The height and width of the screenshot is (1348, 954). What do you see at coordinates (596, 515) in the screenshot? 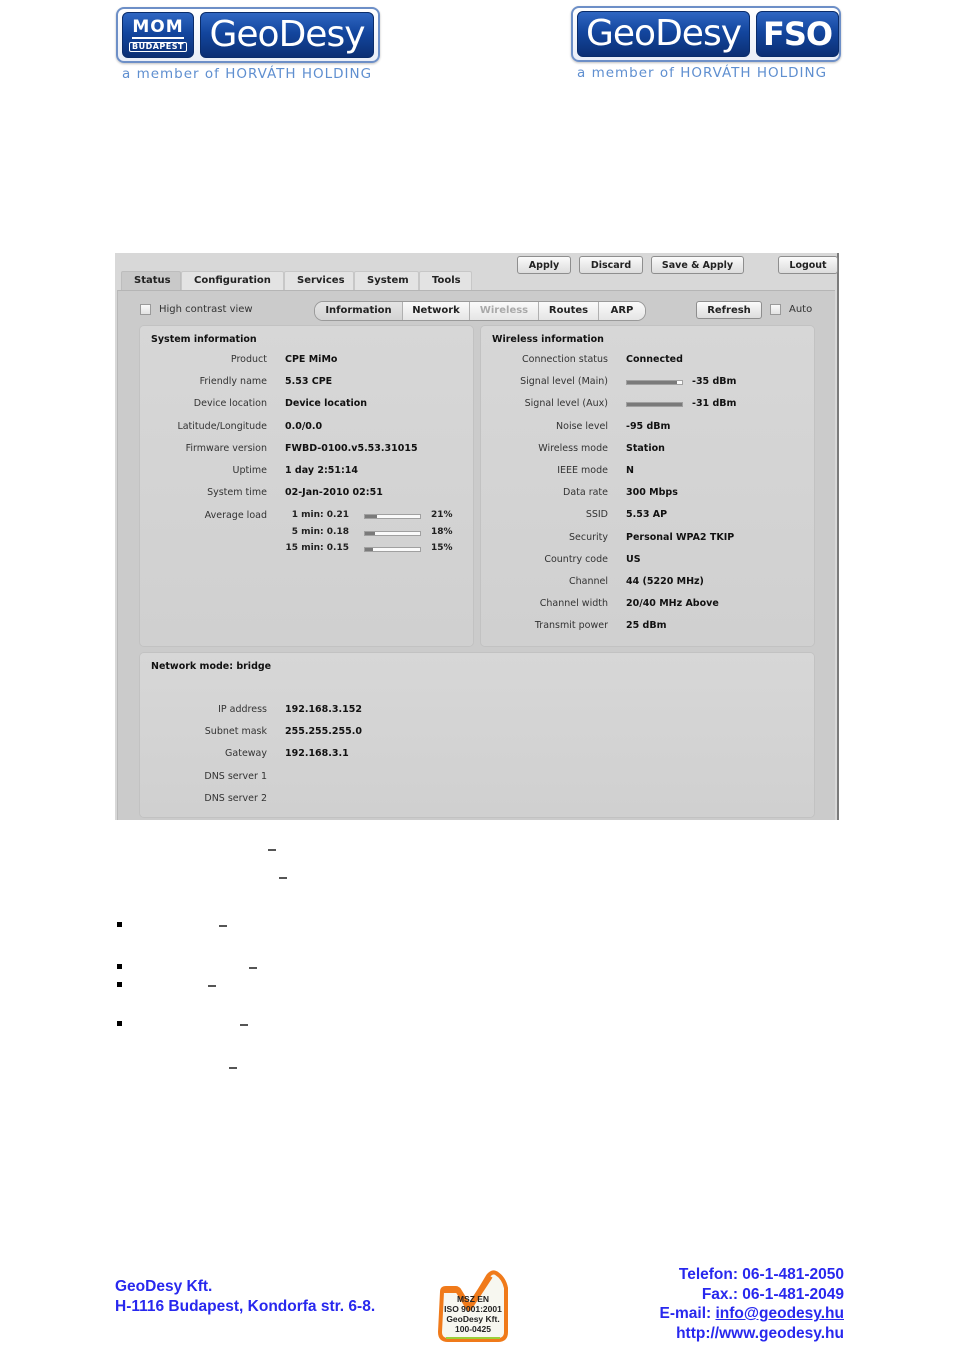
I see `field-label: SSID` at bounding box center [596, 515].